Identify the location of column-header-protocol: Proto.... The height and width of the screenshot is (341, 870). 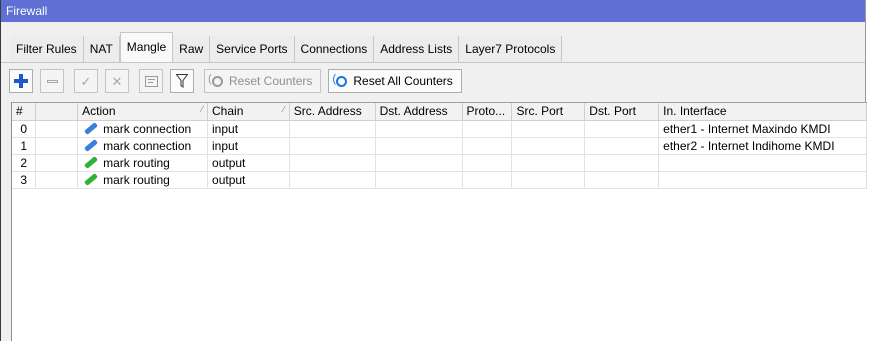
(487, 112).